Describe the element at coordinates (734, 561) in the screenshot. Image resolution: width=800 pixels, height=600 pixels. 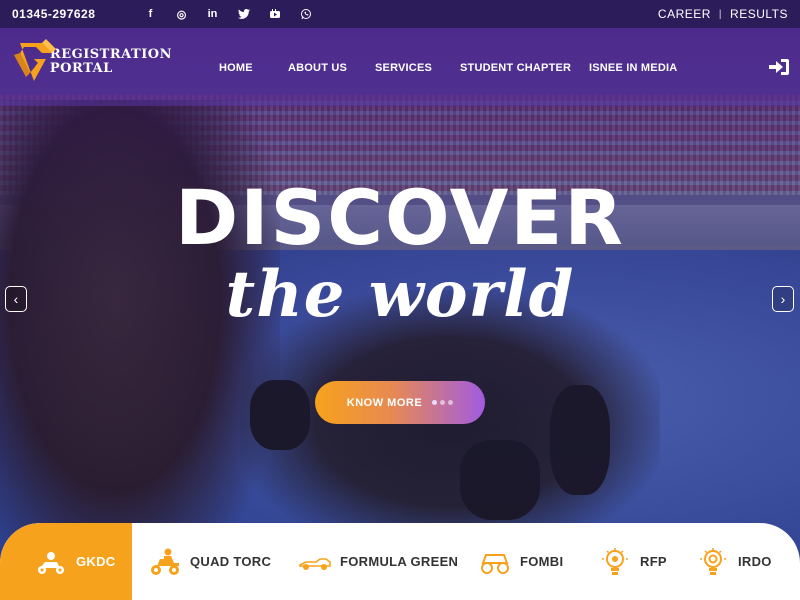
I see `category-irdo: IRDO` at that location.